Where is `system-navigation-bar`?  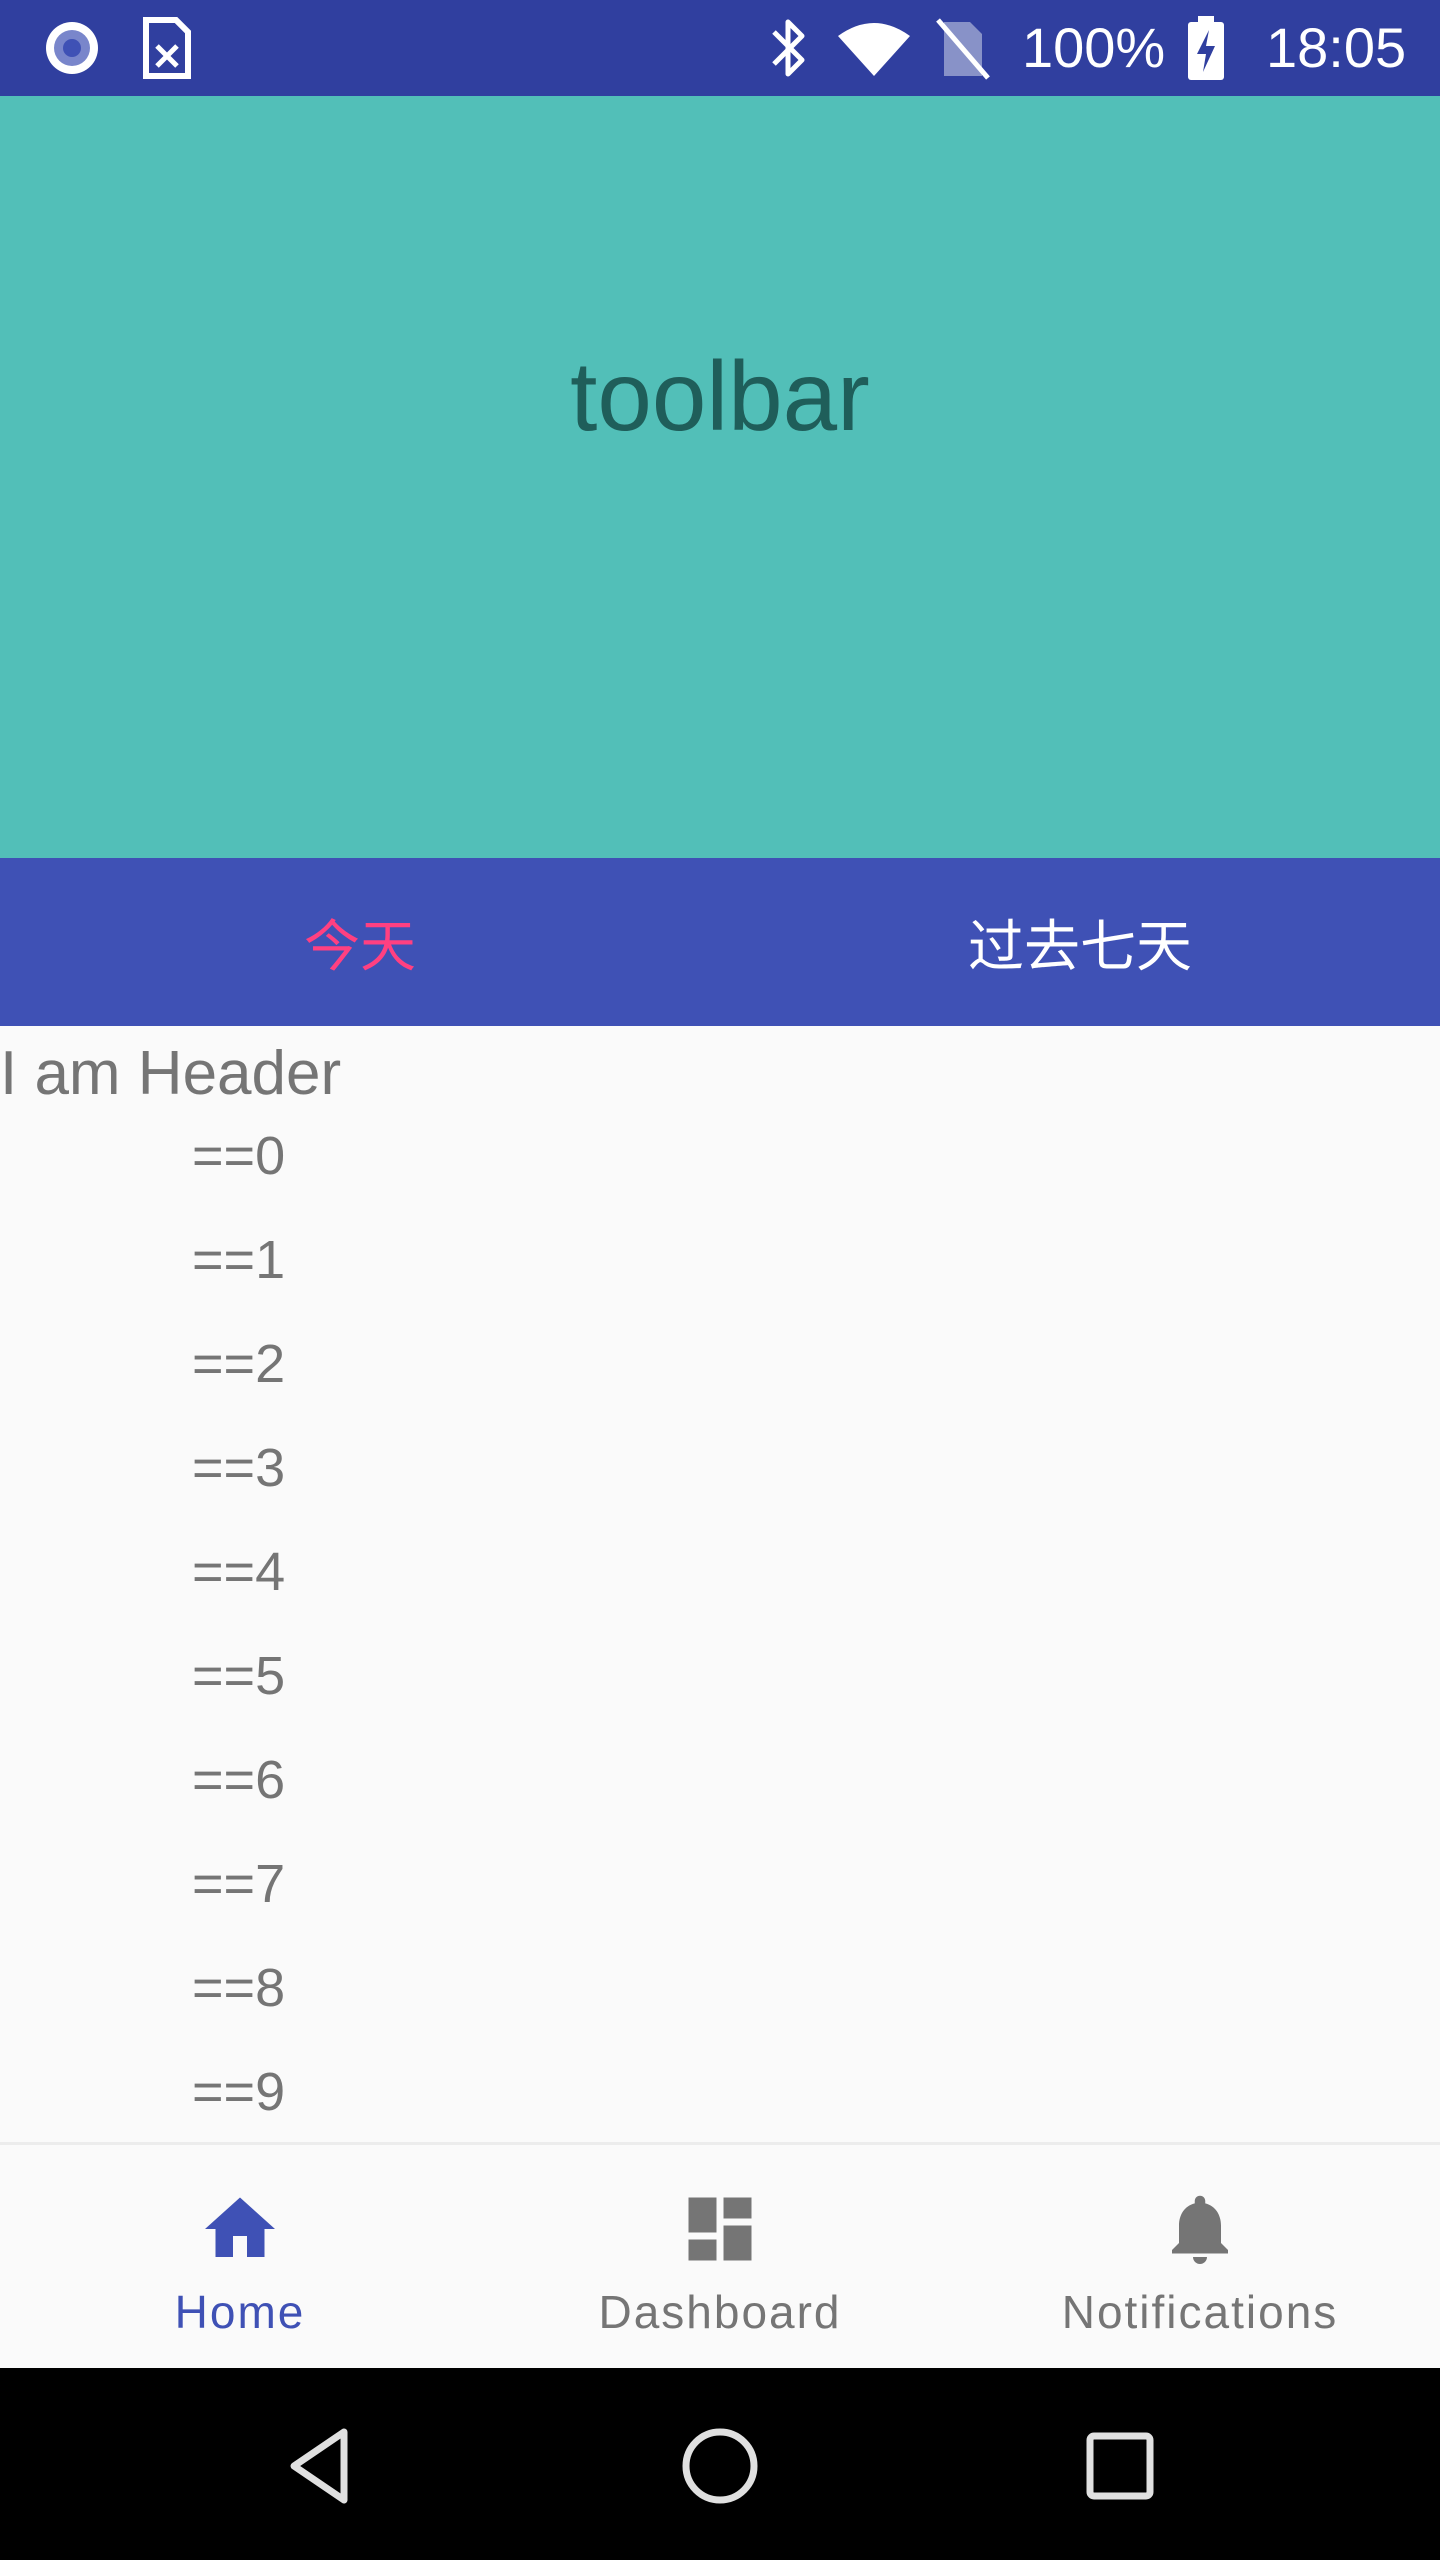 system-navigation-bar is located at coordinates (720, 2464).